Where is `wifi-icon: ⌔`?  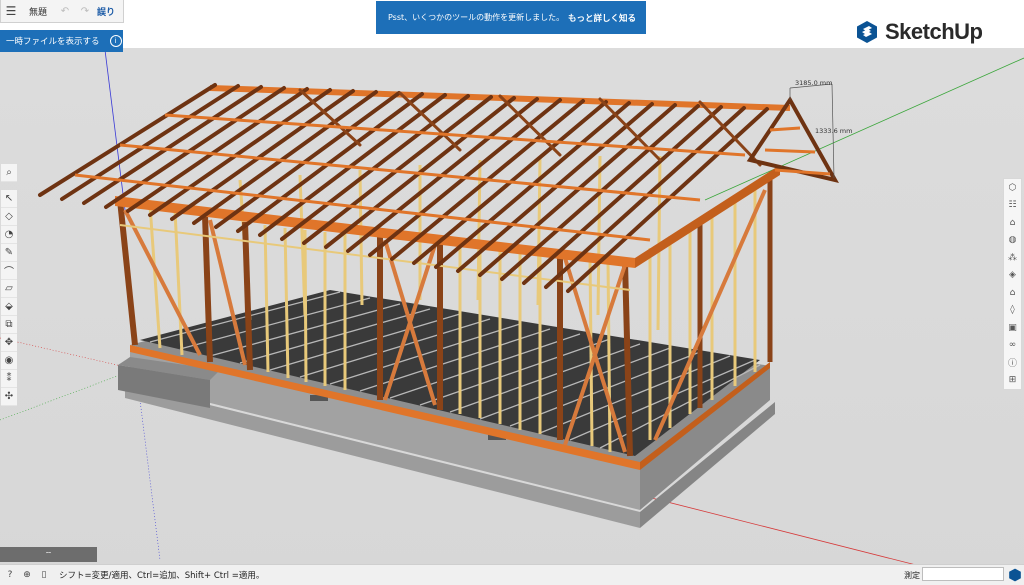 wifi-icon: ⌔ is located at coordinates (48, 554).